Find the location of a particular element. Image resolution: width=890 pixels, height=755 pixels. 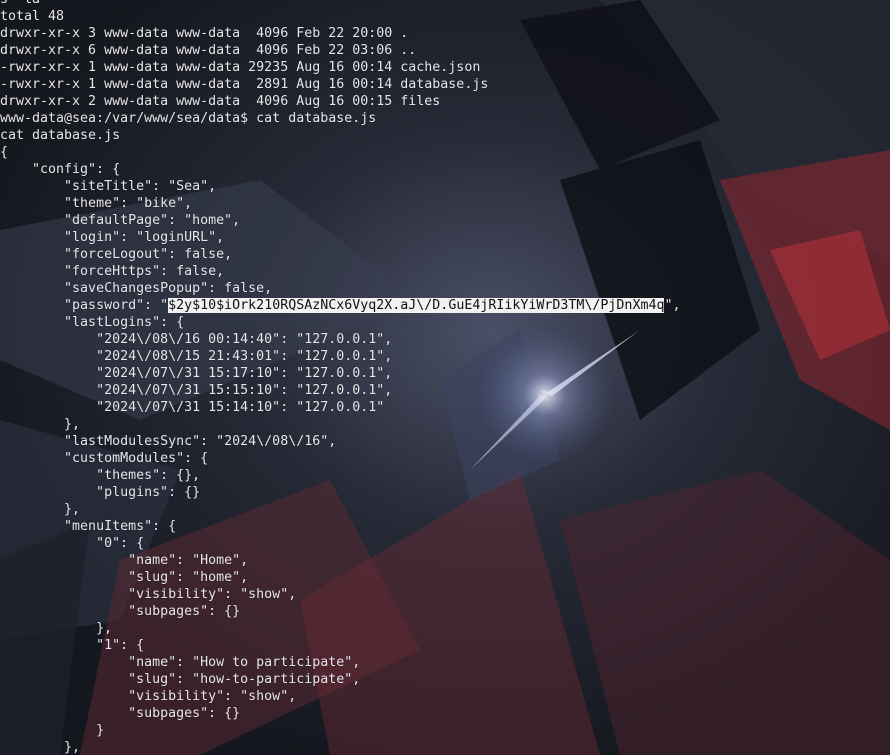

terminal-line: "forceLogout": false, is located at coordinates (116, 254).